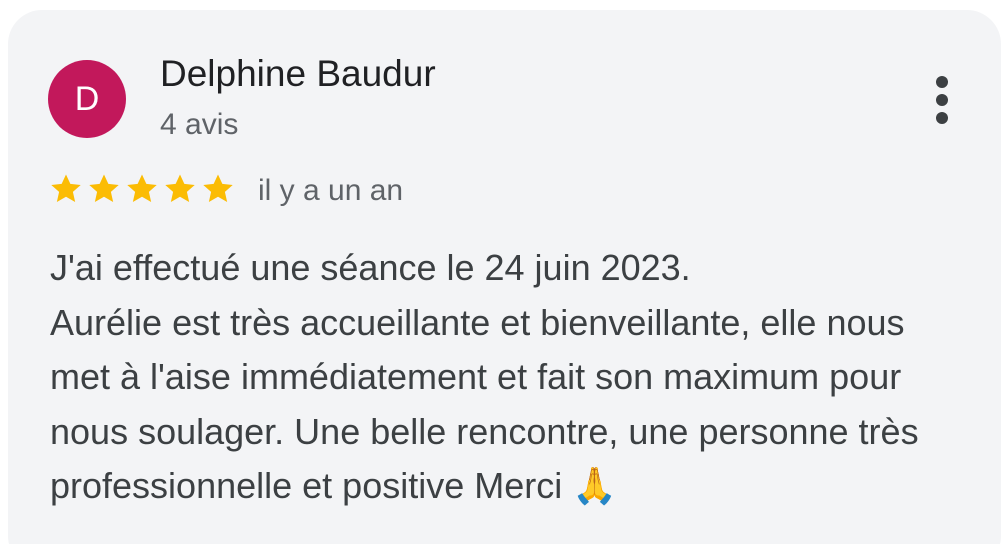  Describe the element at coordinates (199, 124) in the screenshot. I see `author-review-count: 4 avis` at that location.